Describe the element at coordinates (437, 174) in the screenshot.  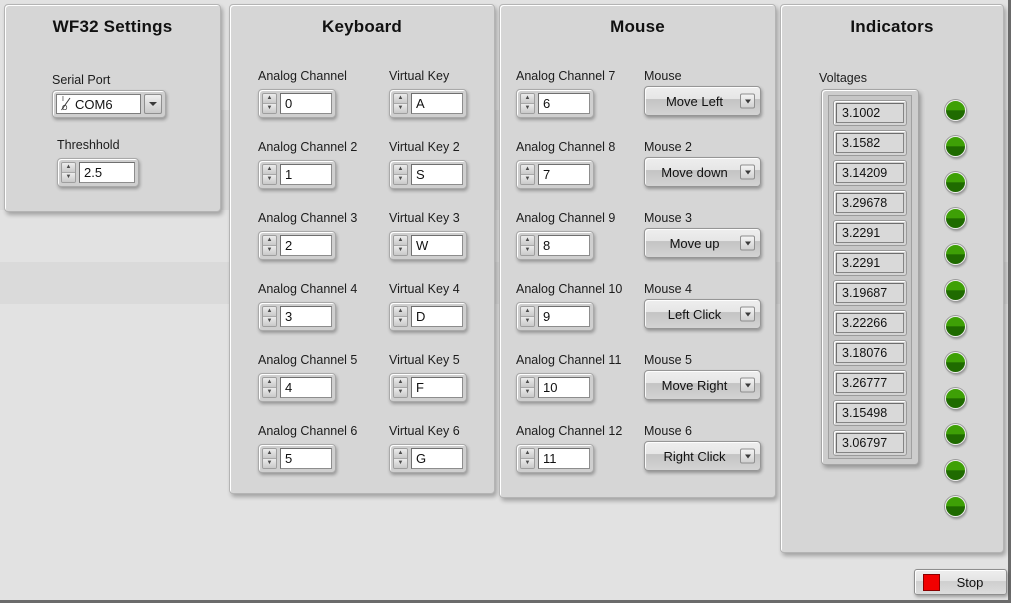
I see `virtual-key-2-value: S` at that location.